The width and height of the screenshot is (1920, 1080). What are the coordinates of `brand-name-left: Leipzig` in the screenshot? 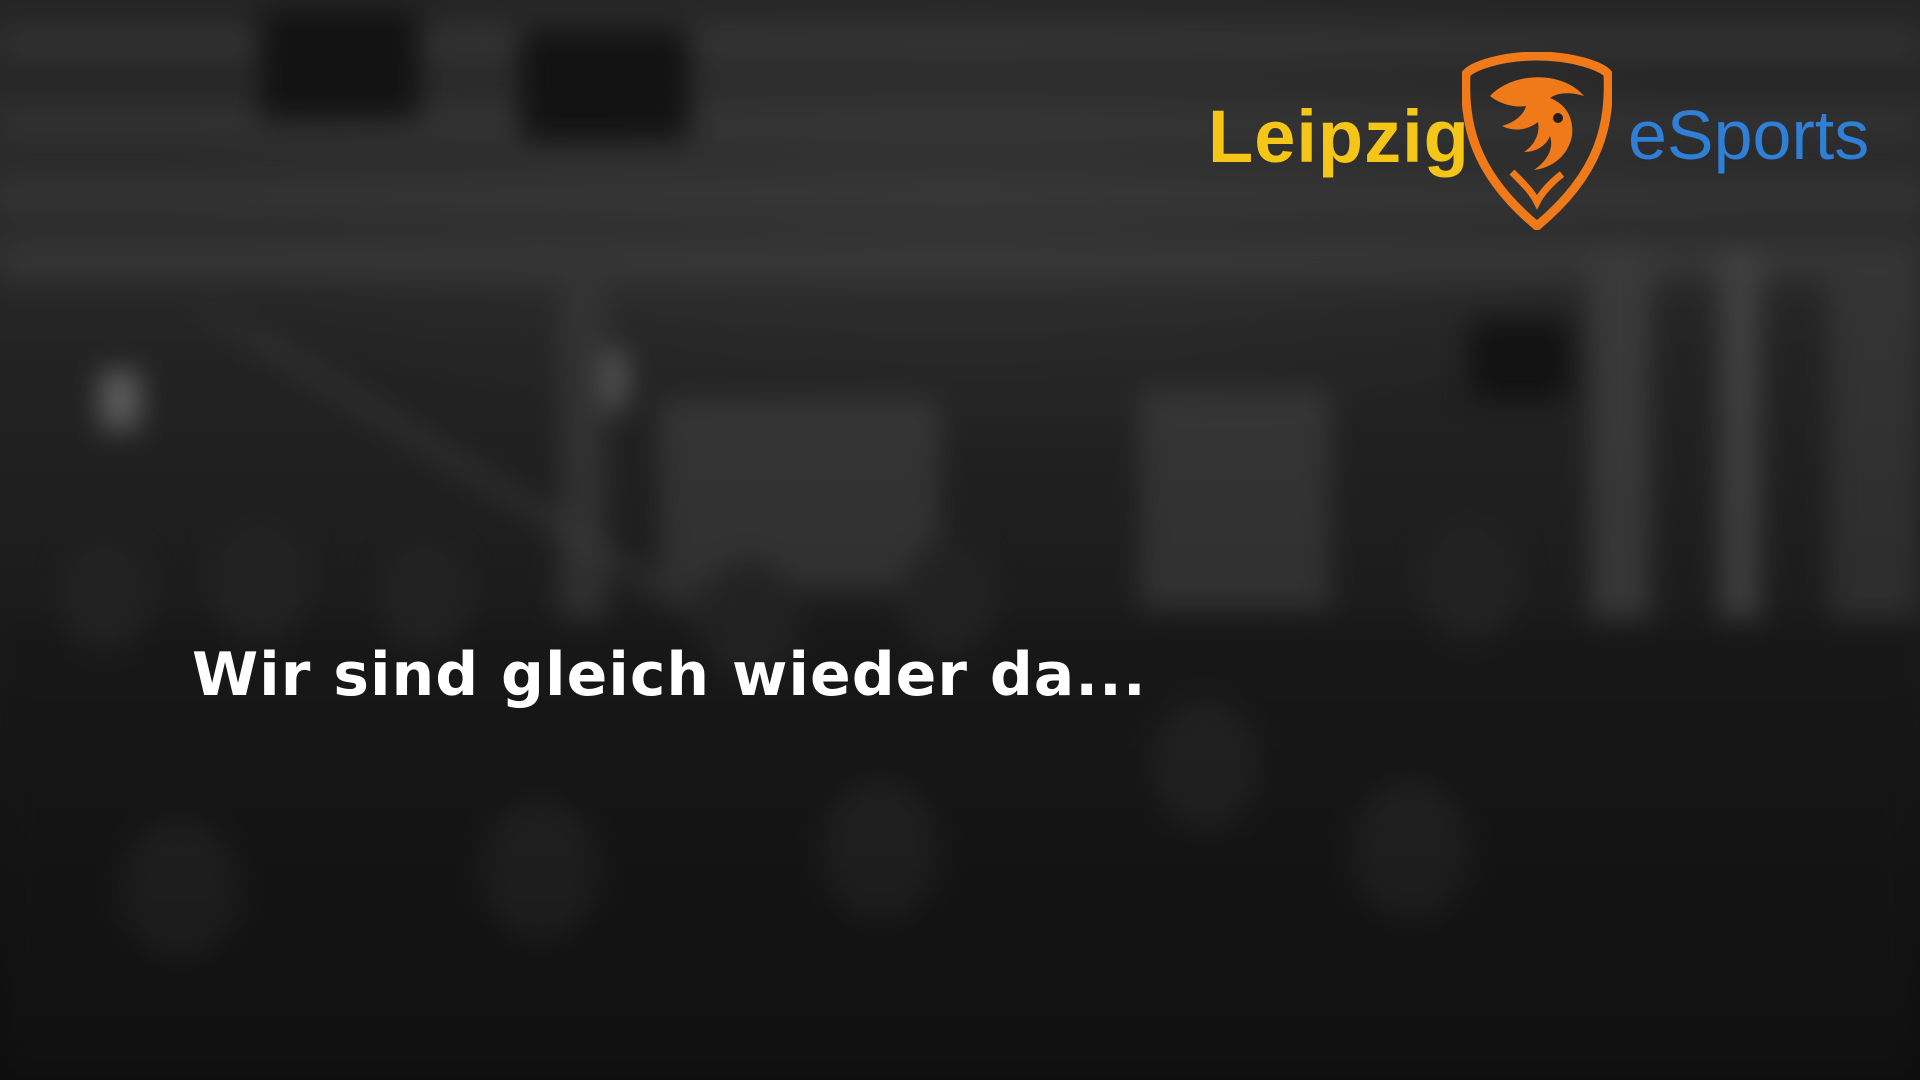 It's located at (1339, 136).